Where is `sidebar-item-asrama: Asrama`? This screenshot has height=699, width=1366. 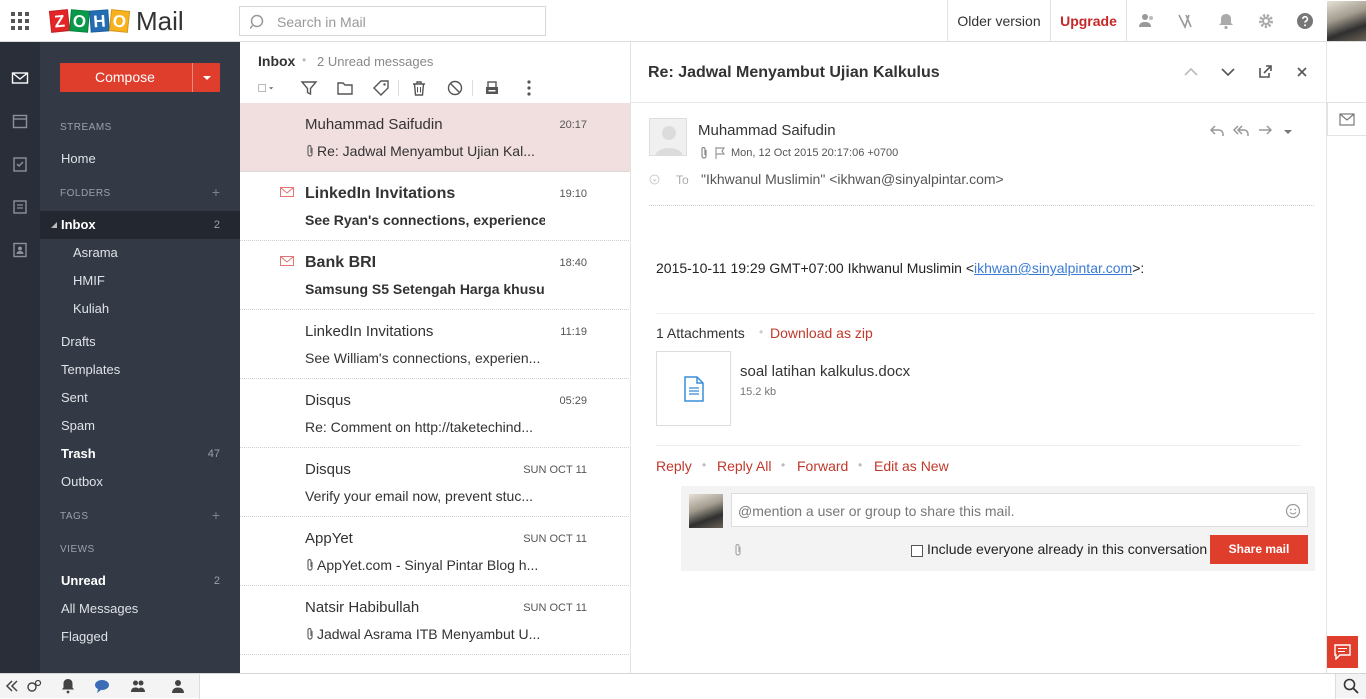 sidebar-item-asrama: Asrama is located at coordinates (140, 253).